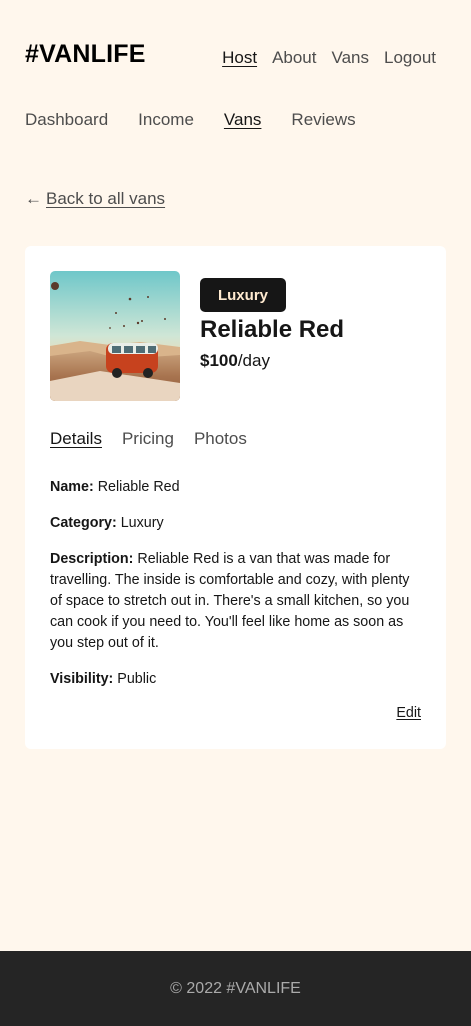 The image size is (471, 1026). Describe the element at coordinates (148, 439) in the screenshot. I see `tab-pricing: Pricing` at that location.